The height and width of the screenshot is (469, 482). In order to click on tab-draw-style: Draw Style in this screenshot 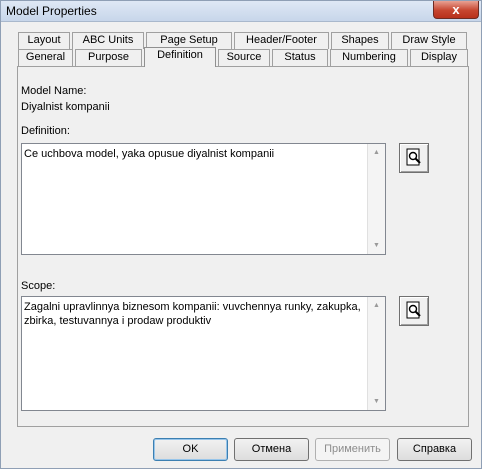, I will do `click(429, 40)`.